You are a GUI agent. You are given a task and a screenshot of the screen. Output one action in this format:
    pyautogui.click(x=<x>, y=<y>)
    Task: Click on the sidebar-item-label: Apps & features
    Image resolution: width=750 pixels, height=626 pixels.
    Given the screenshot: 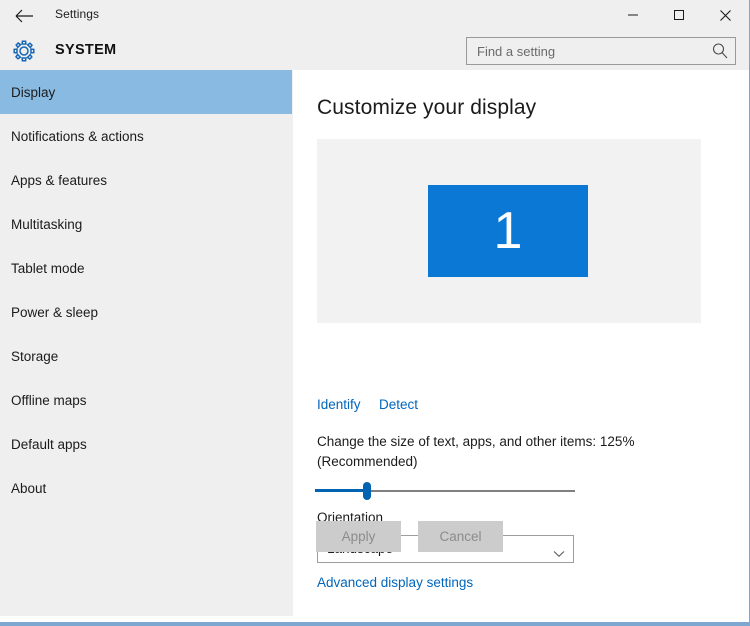 What is the action you would take?
    pyautogui.click(x=59, y=180)
    